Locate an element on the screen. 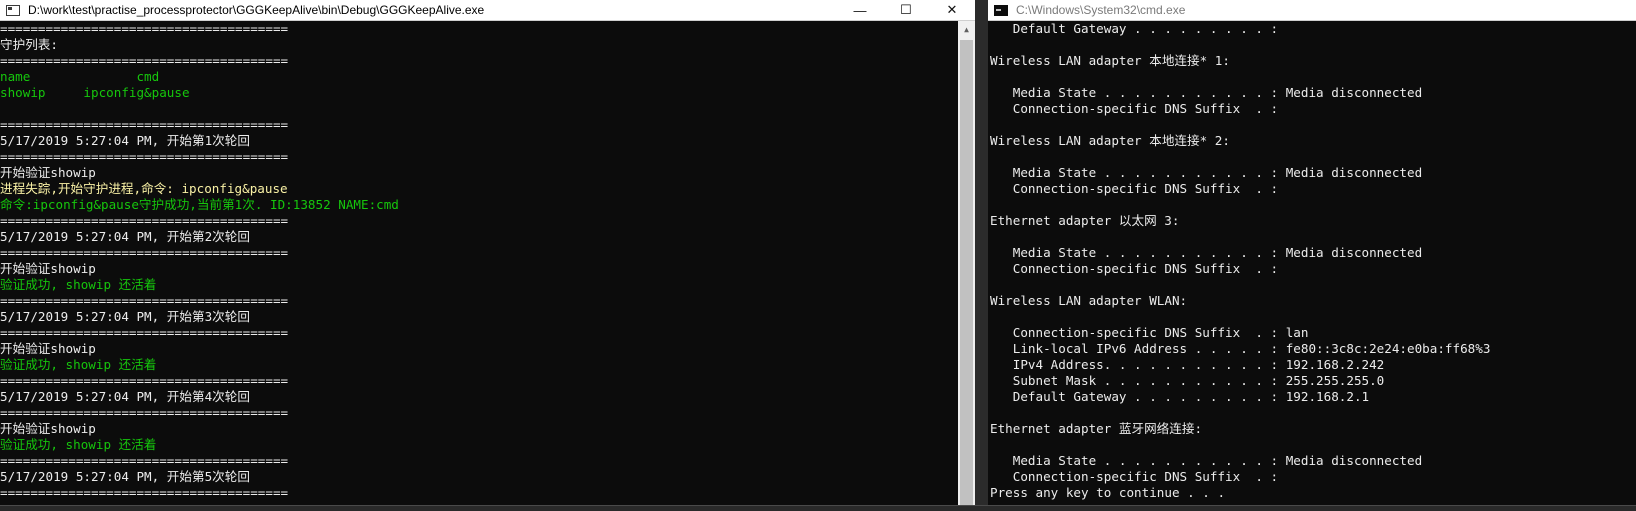  console-line: Connection-specific DNS Suffix . : lan is located at coordinates (1149, 332).